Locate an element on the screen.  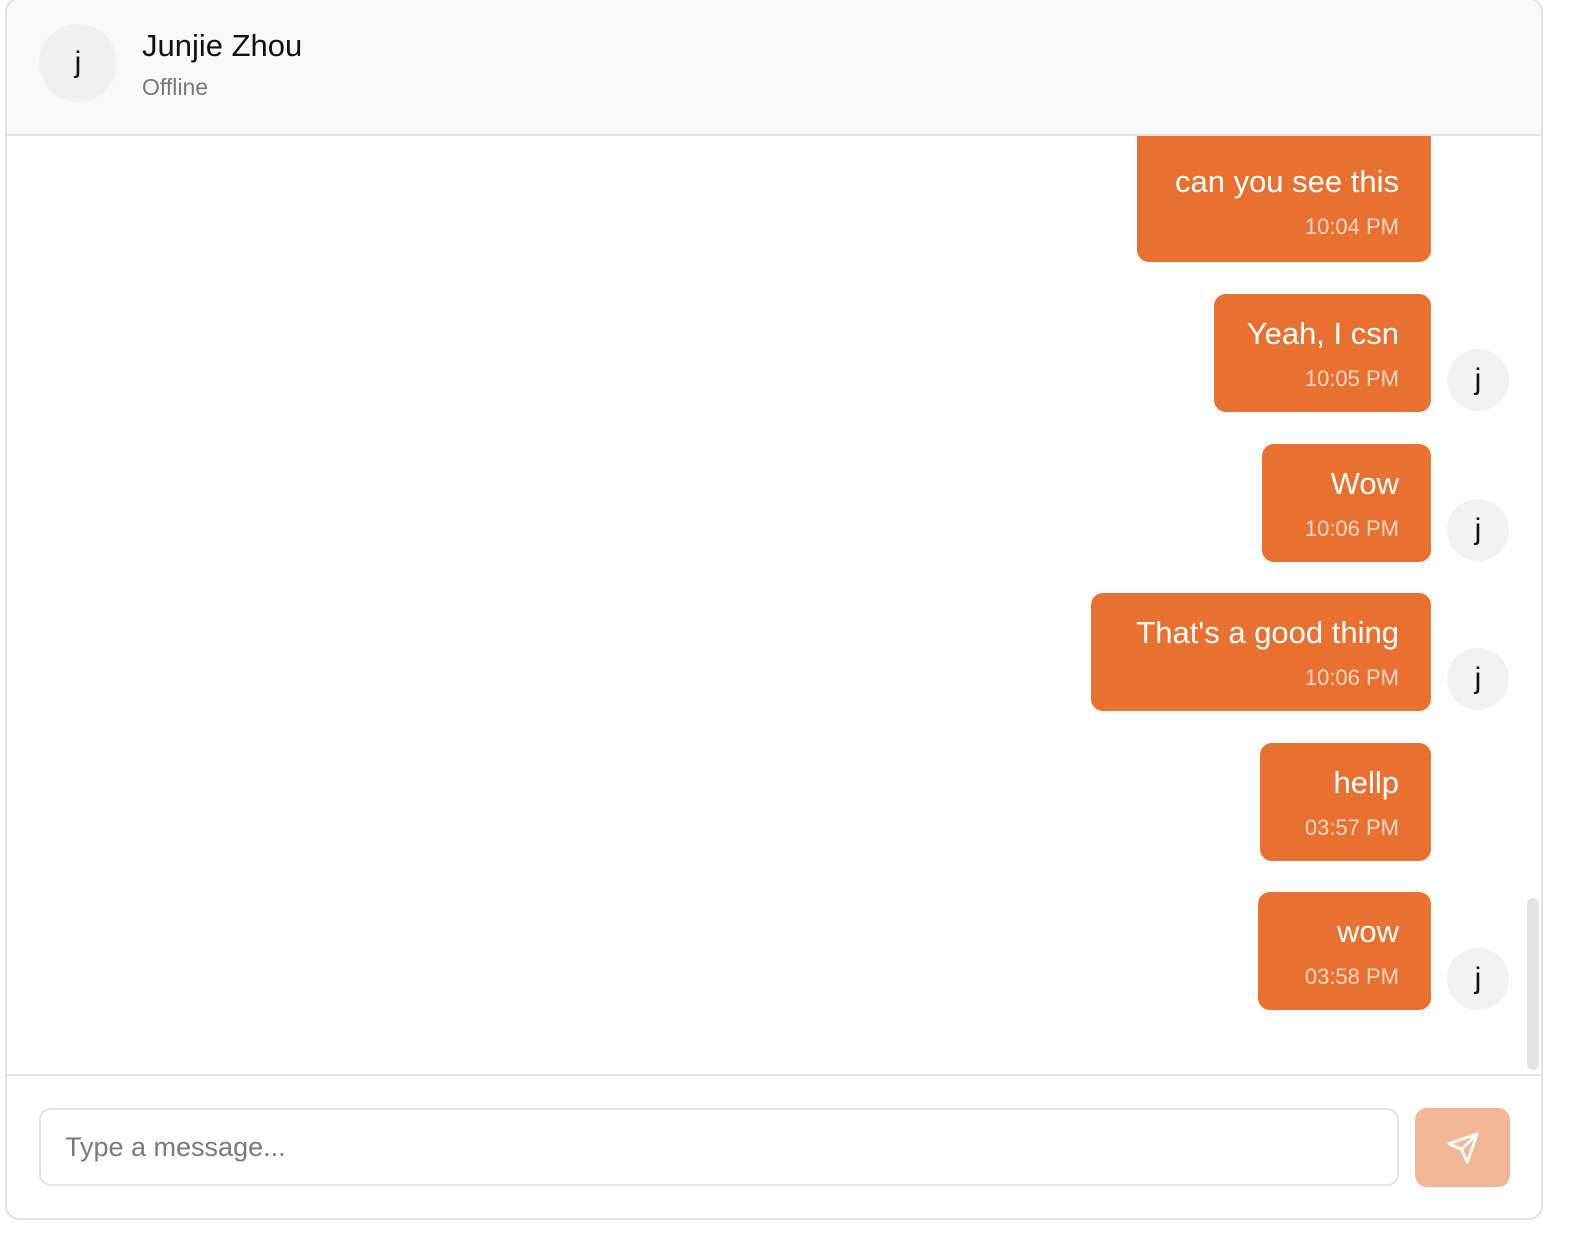
message-text: can you see this is located at coordinates (1286, 181).